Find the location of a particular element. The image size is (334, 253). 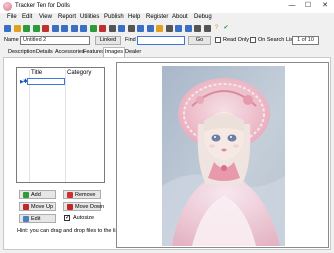

remove-button: Remove is located at coordinates (82, 194).